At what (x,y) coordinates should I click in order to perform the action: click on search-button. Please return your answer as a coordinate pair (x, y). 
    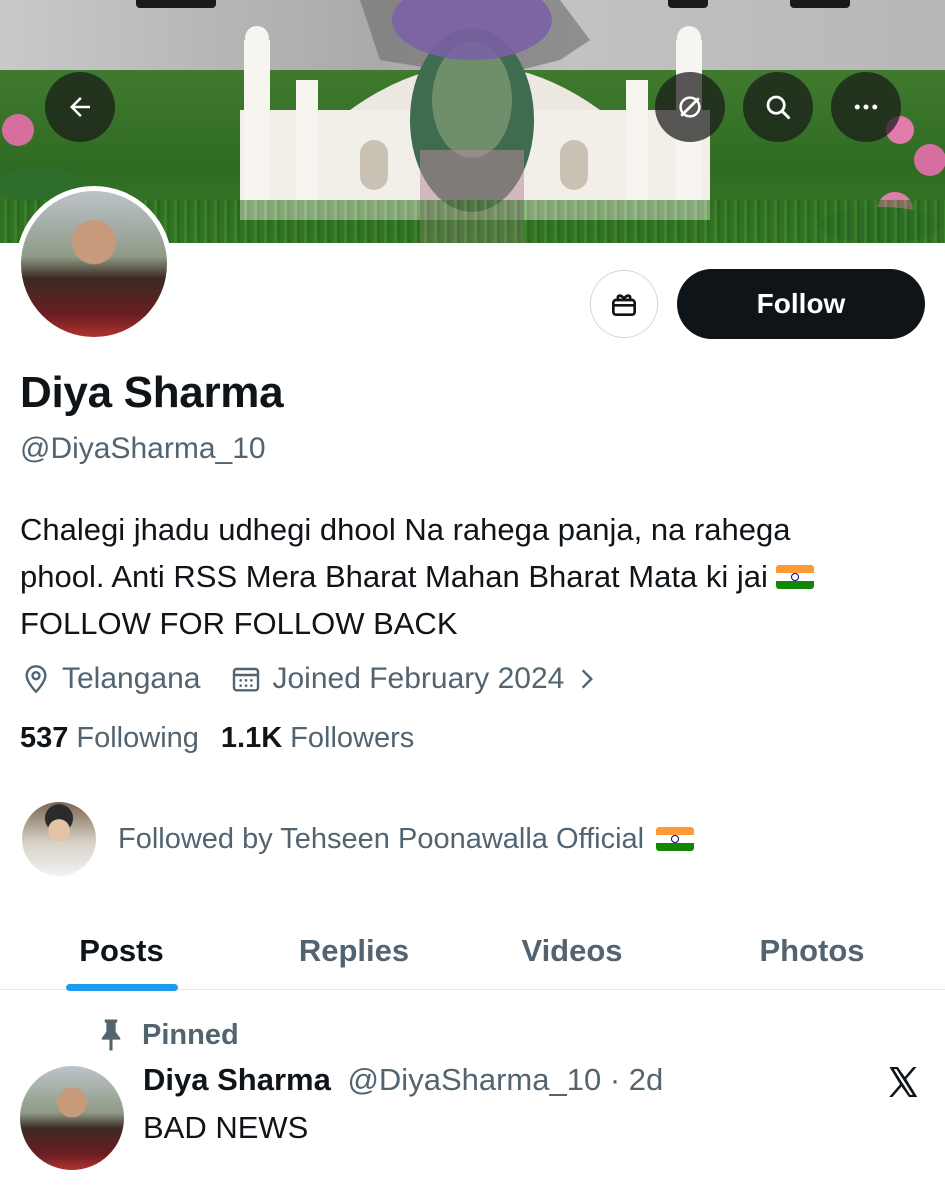
    Looking at the image, I should click on (778, 107).